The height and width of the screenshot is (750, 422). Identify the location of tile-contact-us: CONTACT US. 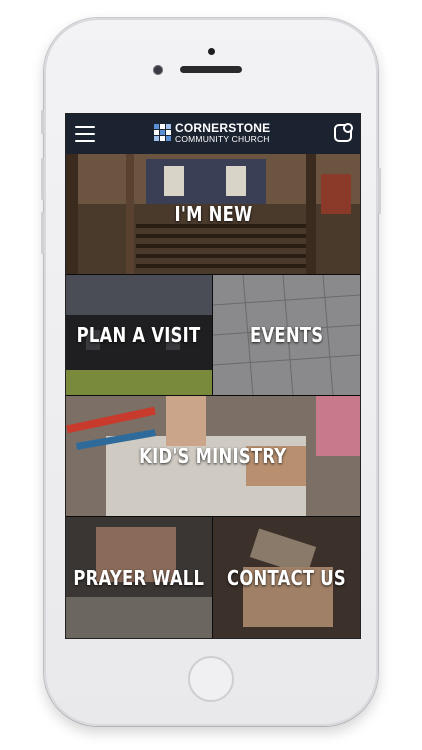
(286, 577).